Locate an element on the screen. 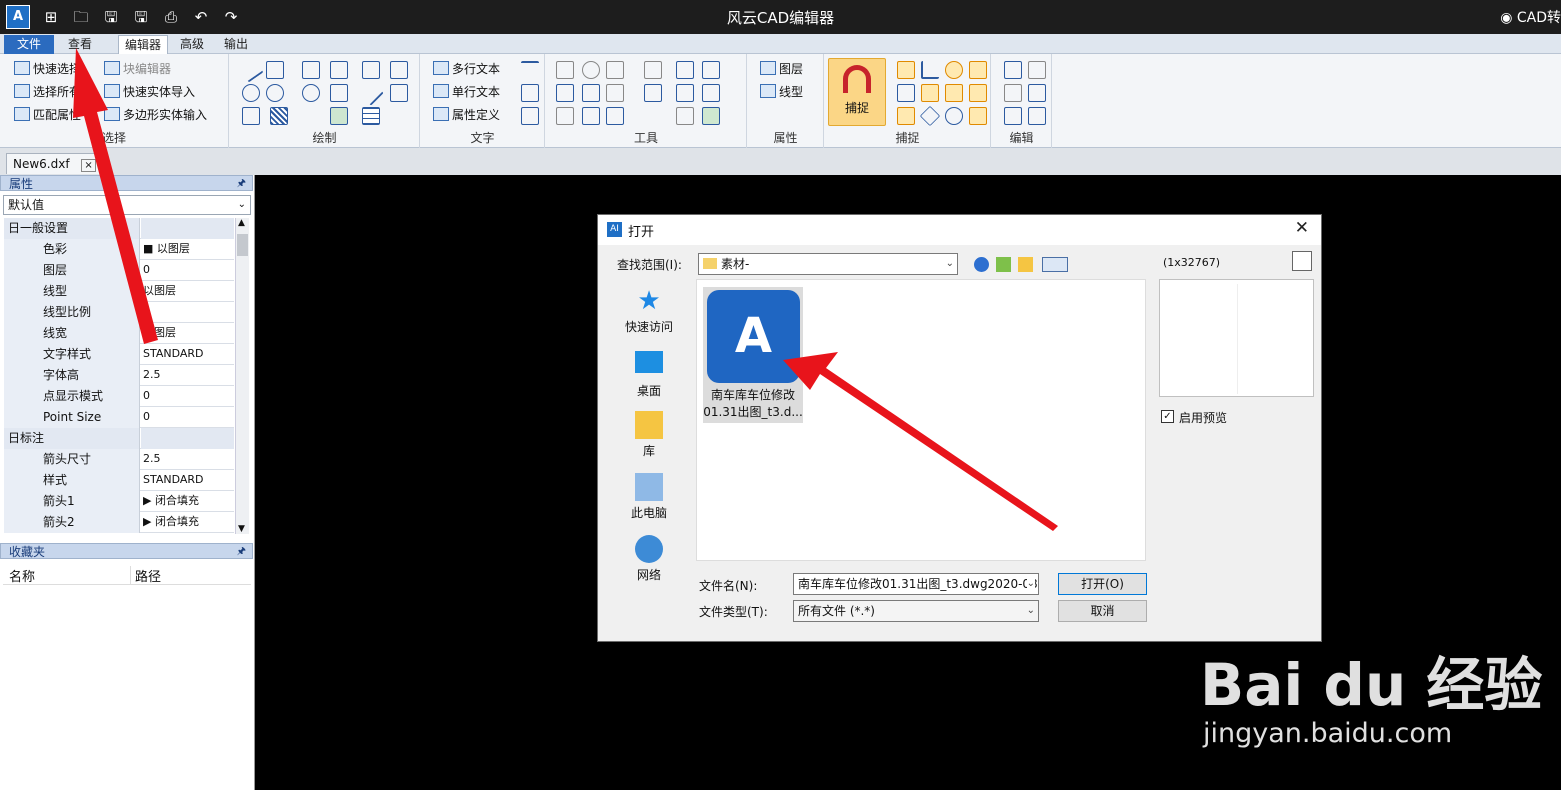 This screenshot has height=790, width=1561. snap-endpoint-icon is located at coordinates (906, 70).